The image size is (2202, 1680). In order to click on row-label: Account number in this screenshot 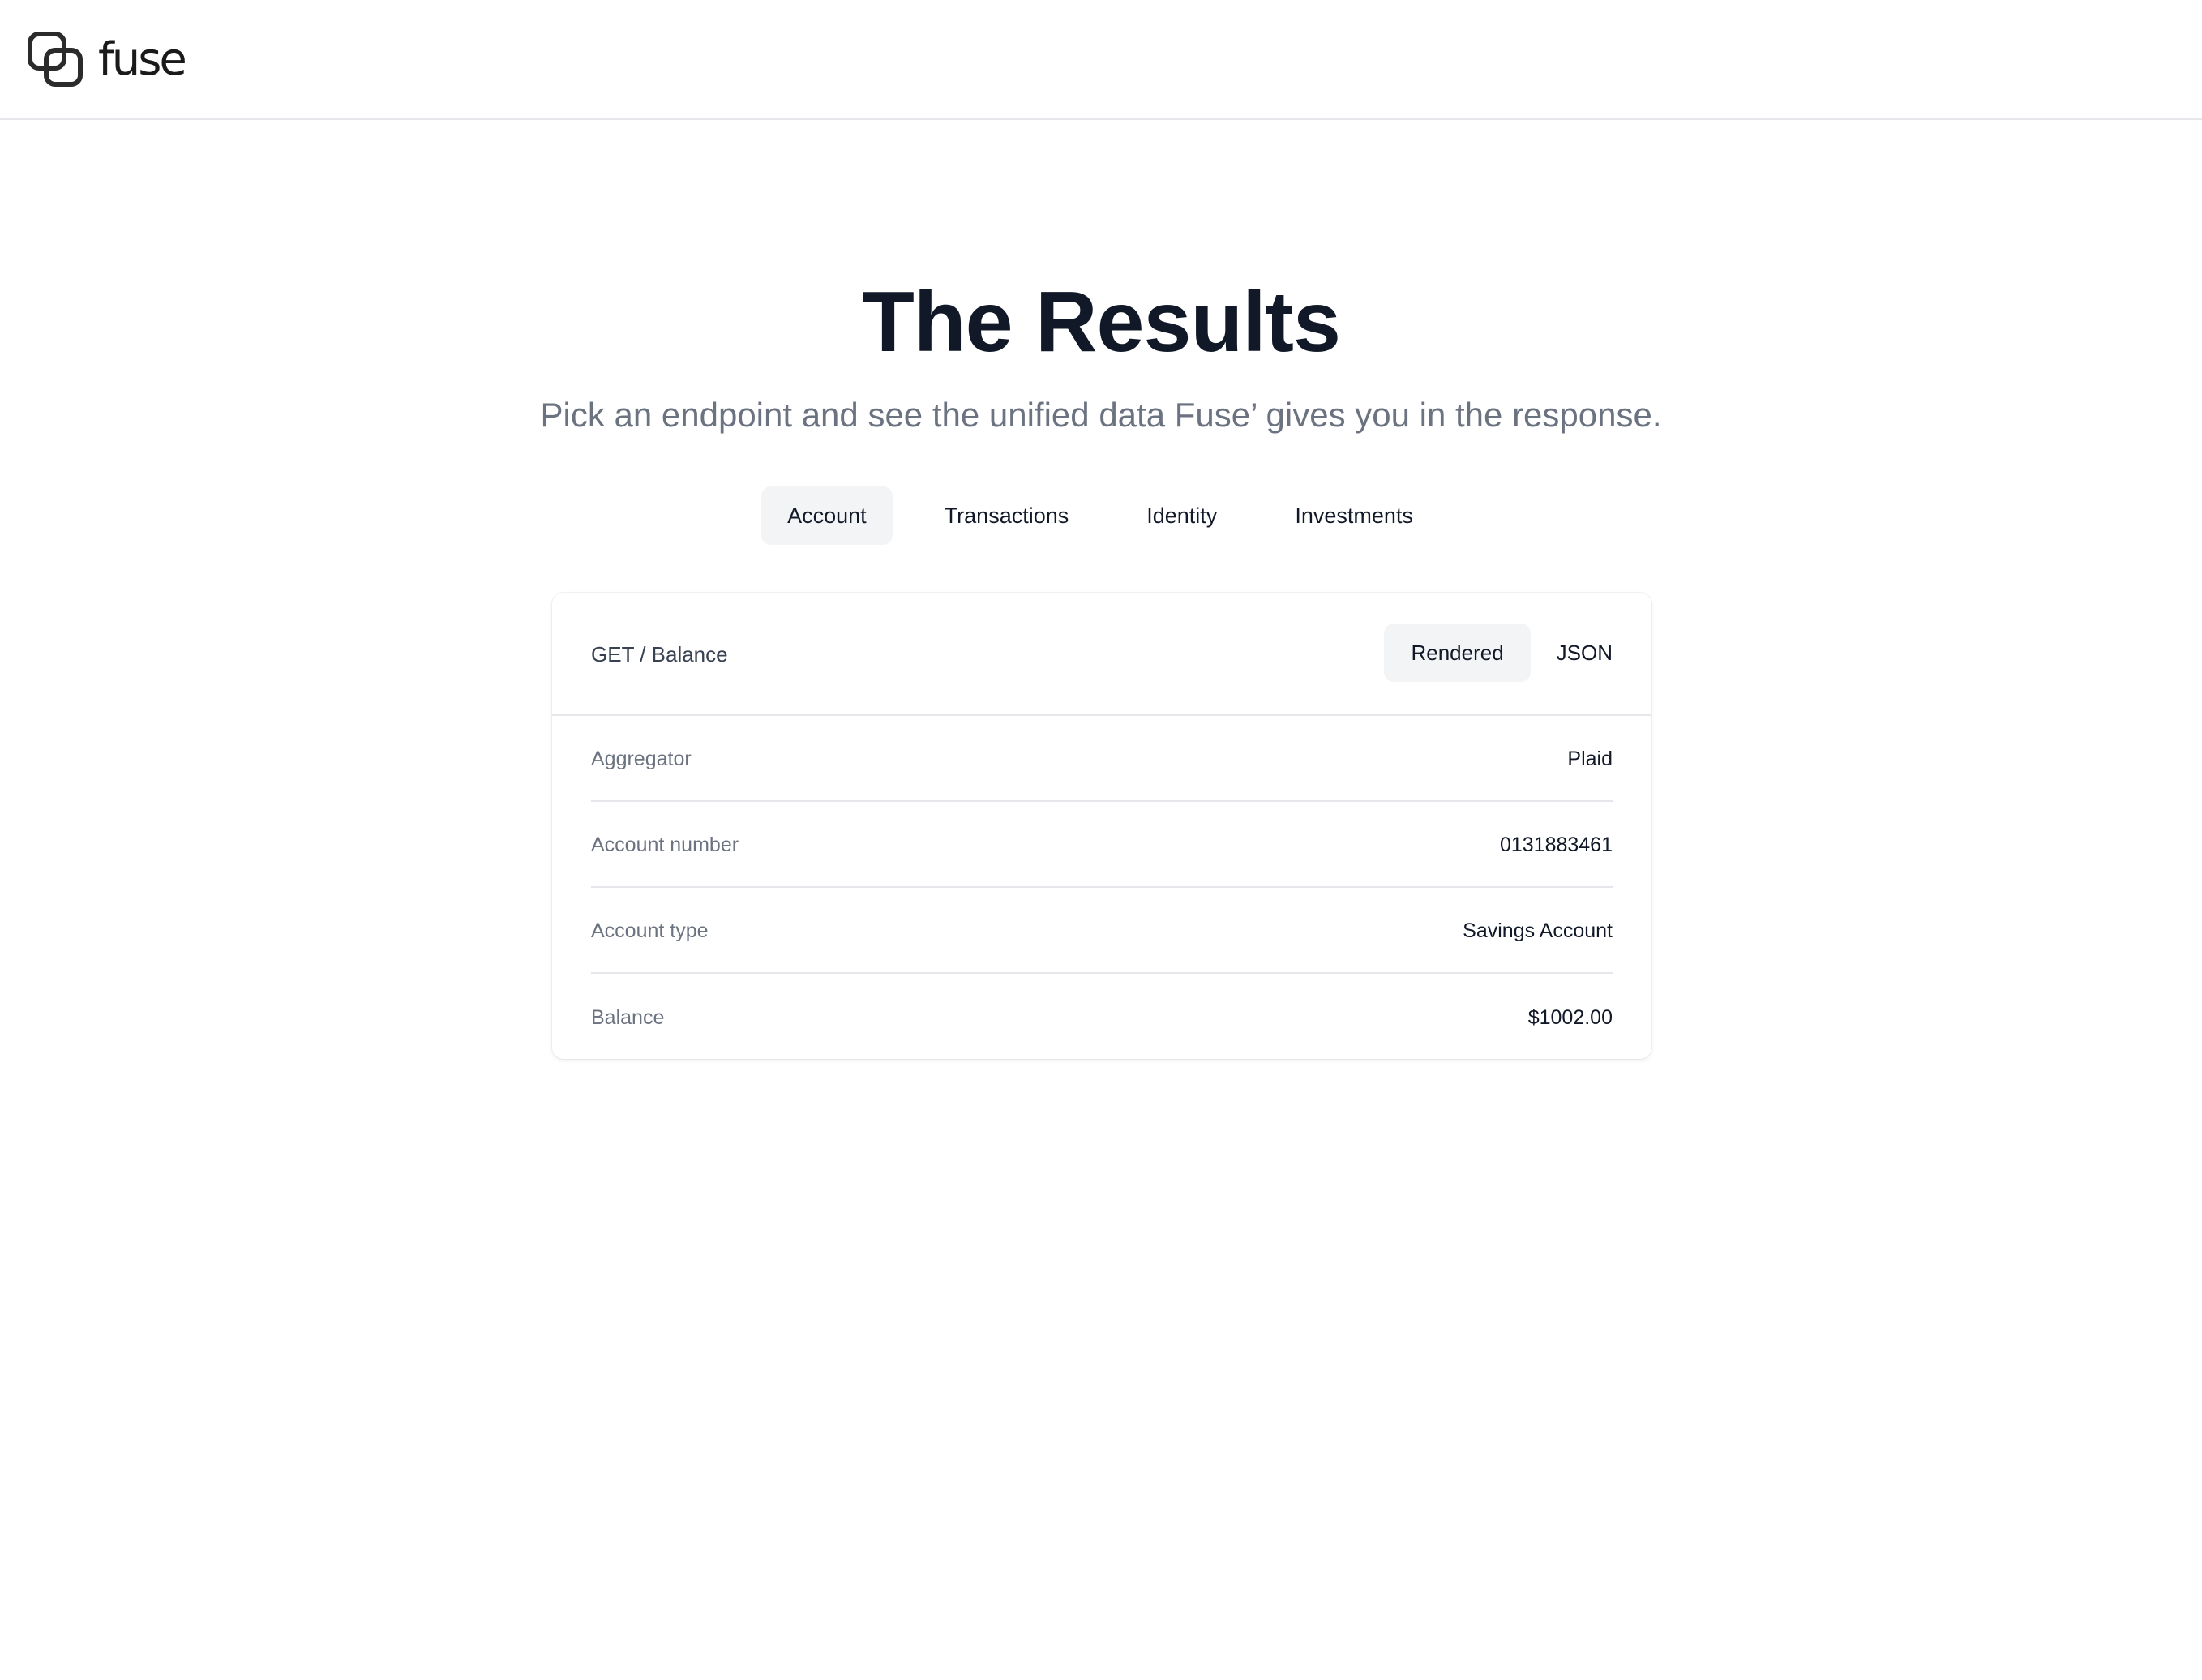, I will do `click(665, 844)`.